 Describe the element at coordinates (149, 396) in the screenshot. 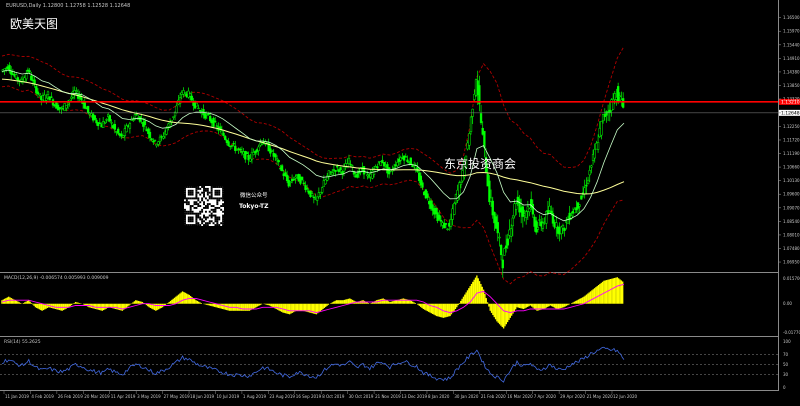

I see `time-tick-label: 3 May 2019` at that location.